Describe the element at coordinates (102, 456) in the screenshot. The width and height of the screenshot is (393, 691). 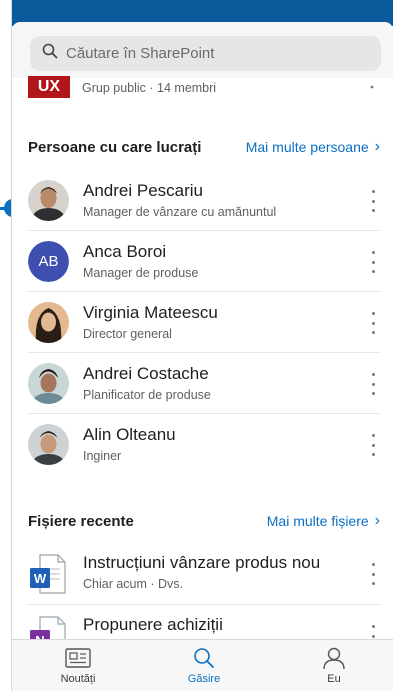
I see `person-role: Inginer` at that location.